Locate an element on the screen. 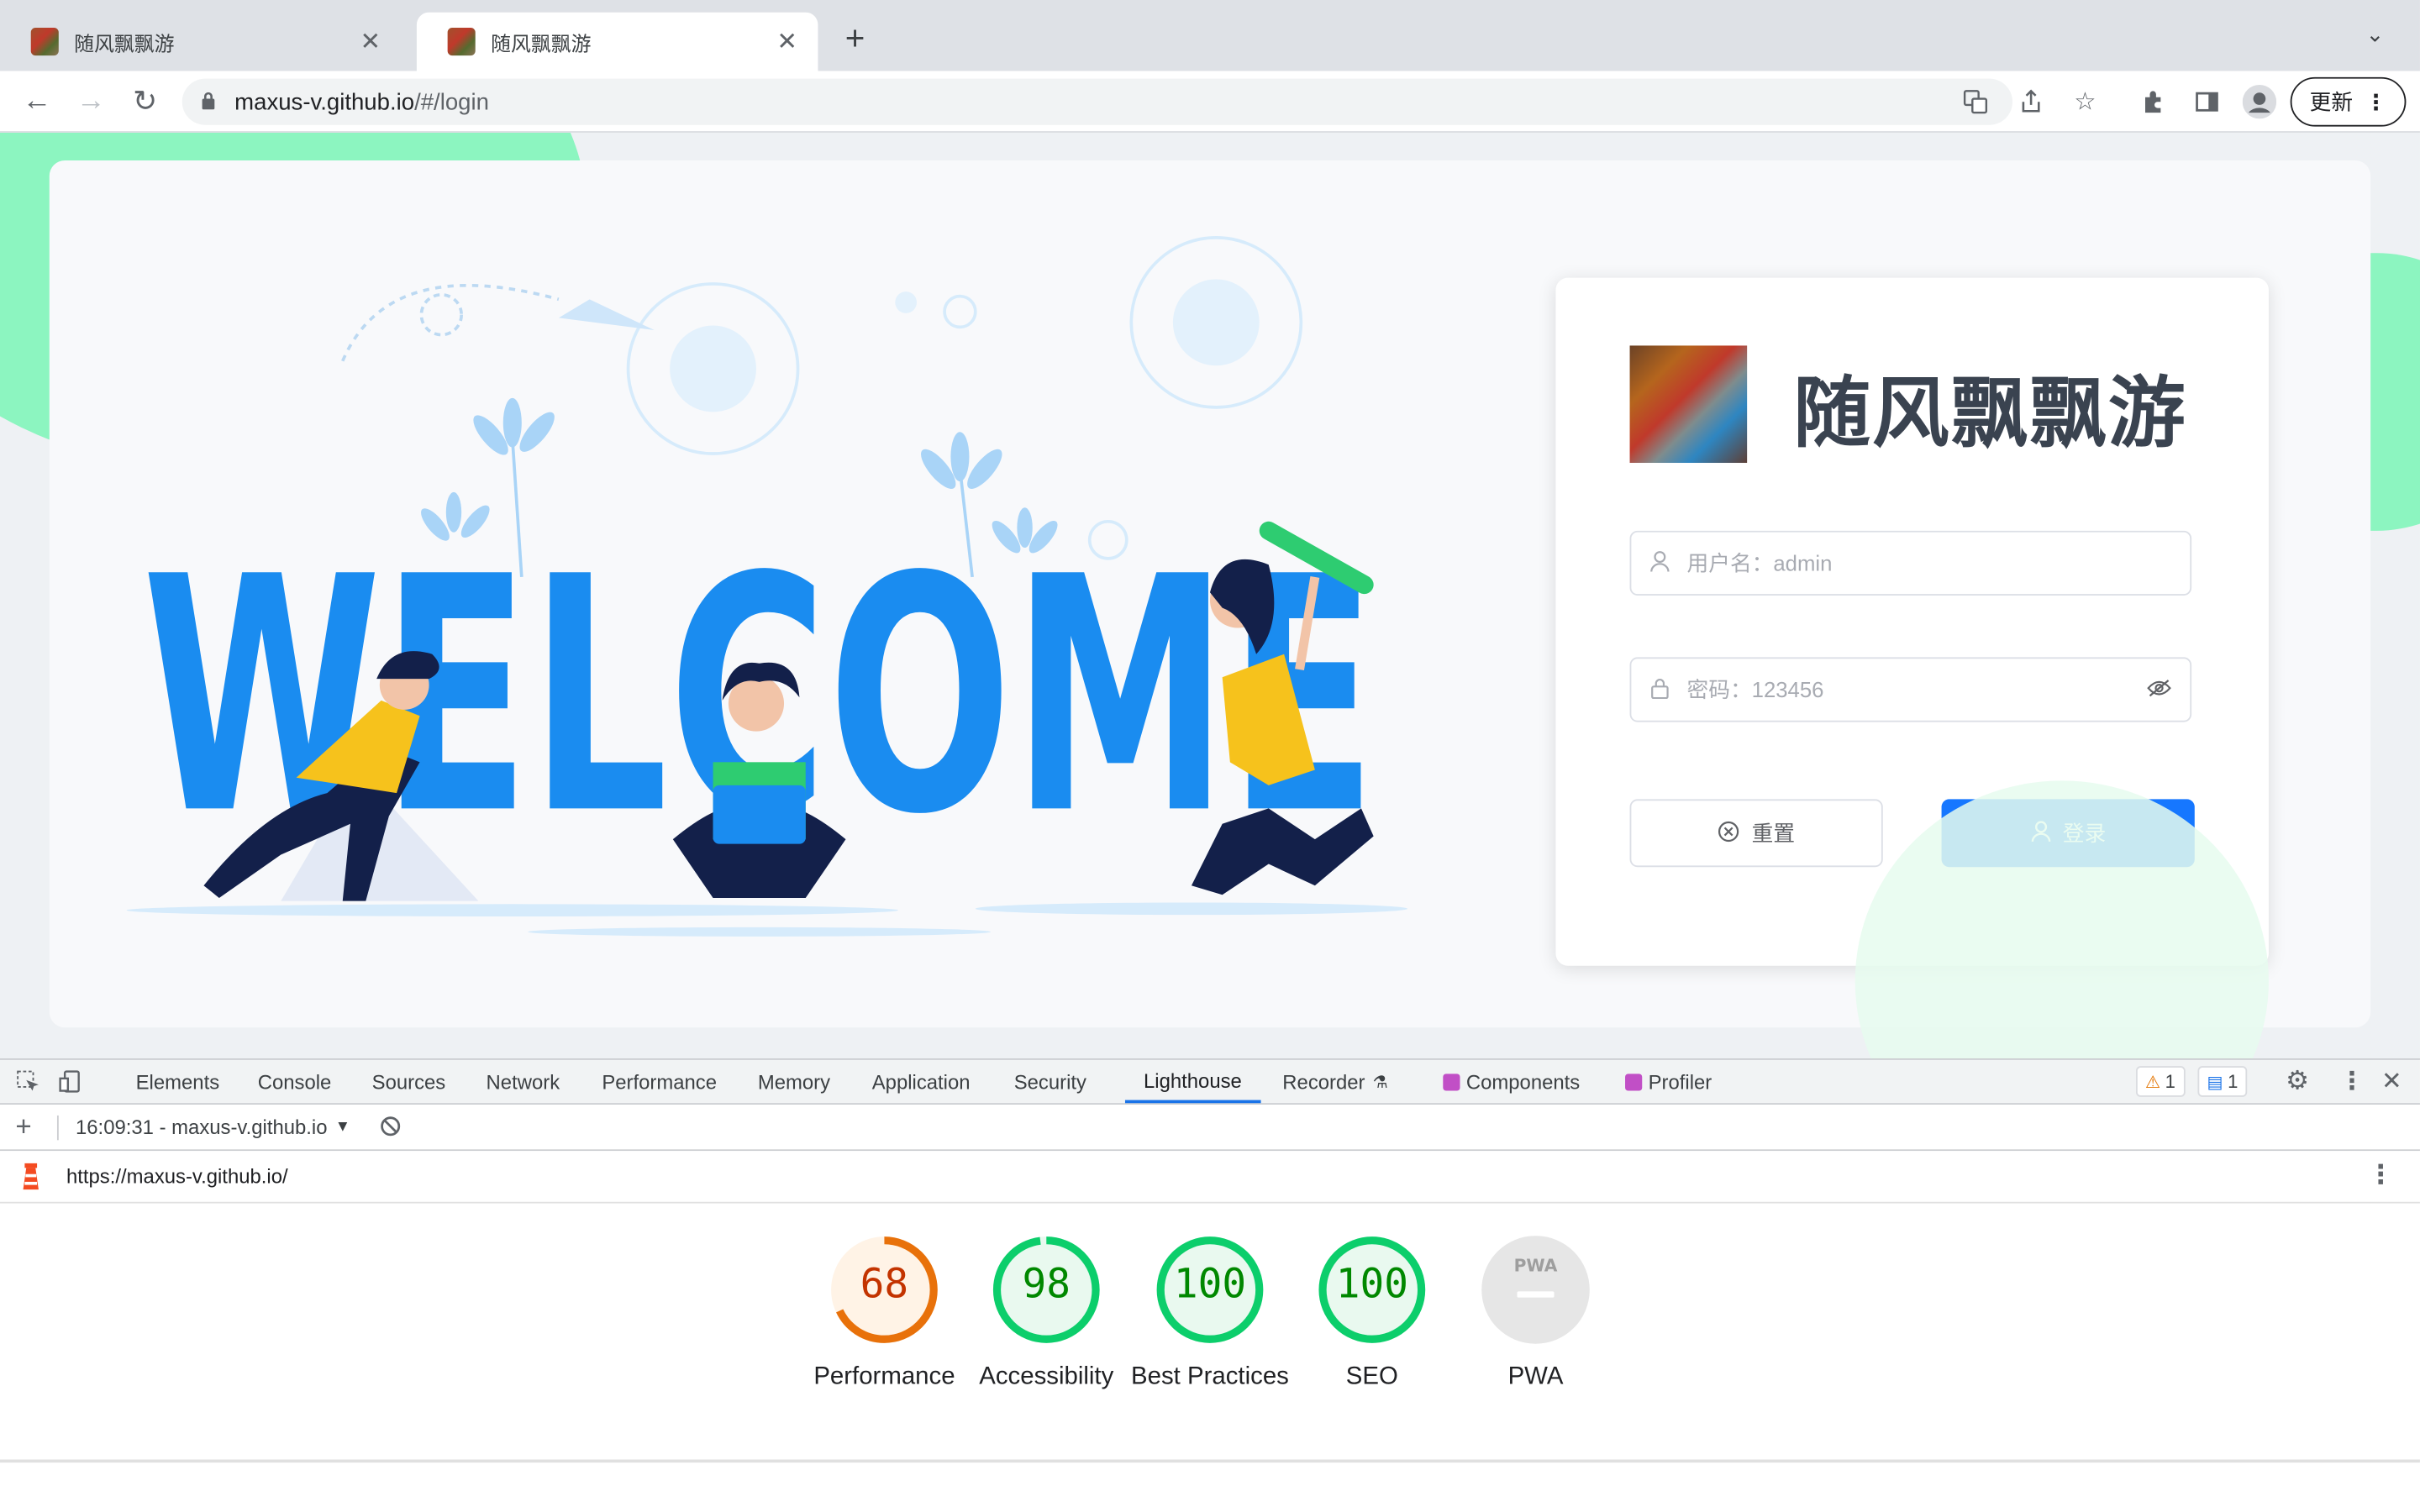  lighthouse-toolbar: + 16:09:31 - maxus-v.github.io ▼ is located at coordinates (1210, 1128).